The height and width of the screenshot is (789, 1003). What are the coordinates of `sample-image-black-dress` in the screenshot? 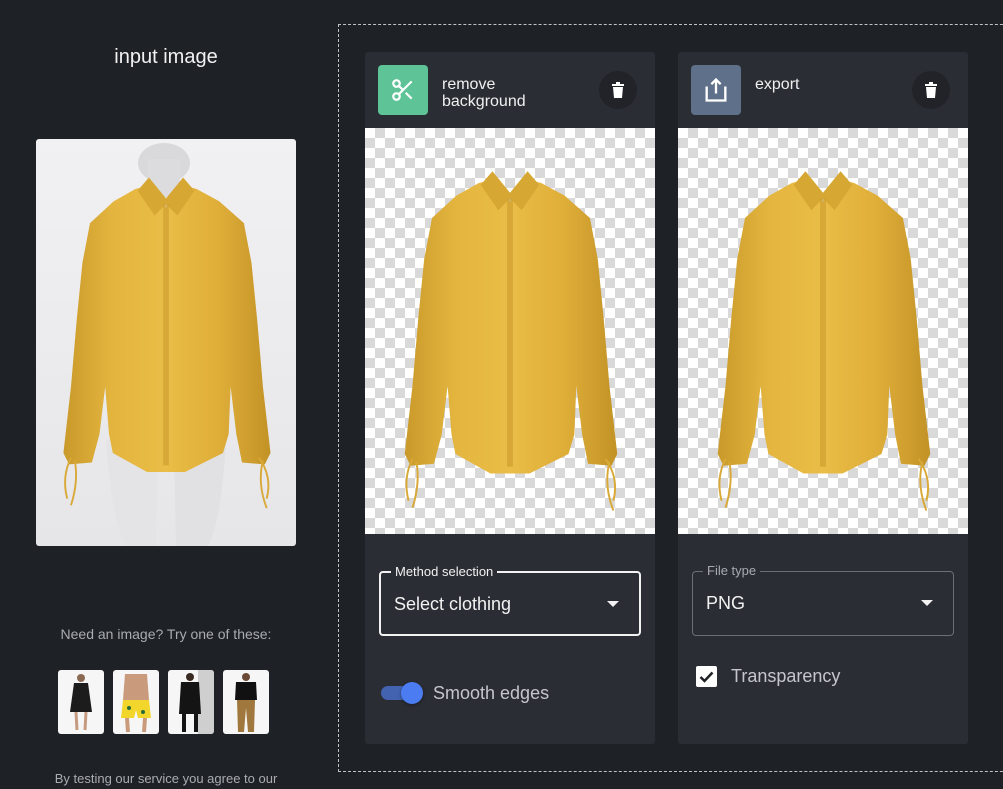 It's located at (81, 702).